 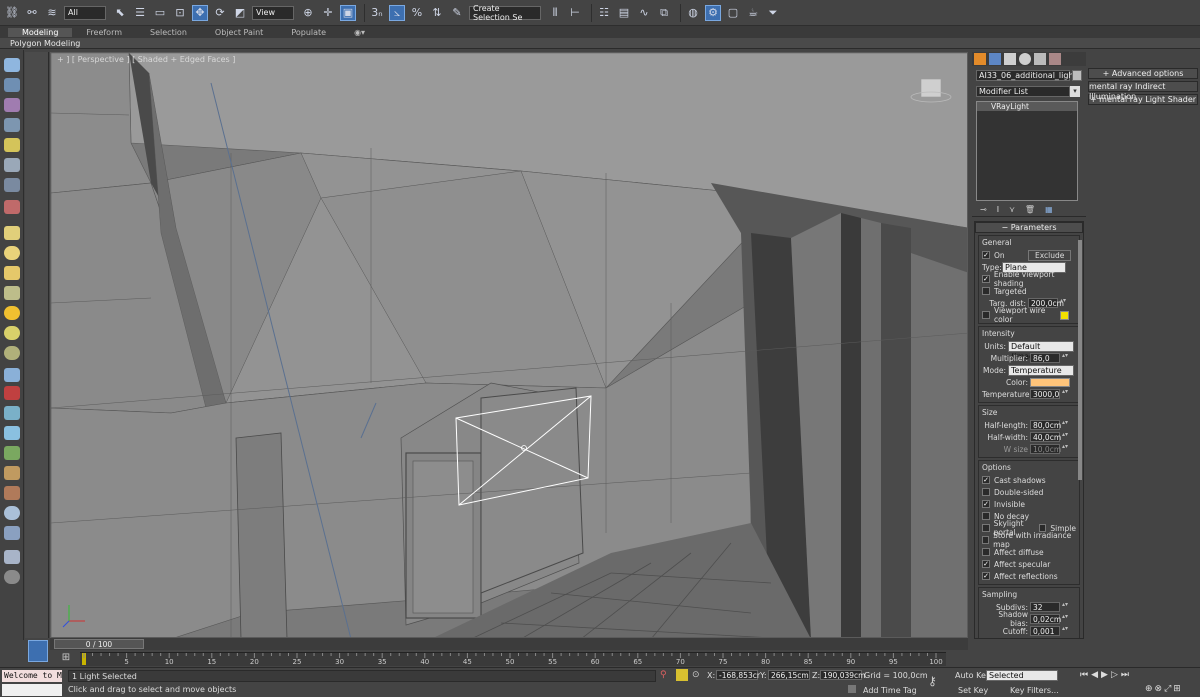 What do you see at coordinates (12, 533) in the screenshot?
I see `camera-icon` at bounding box center [12, 533].